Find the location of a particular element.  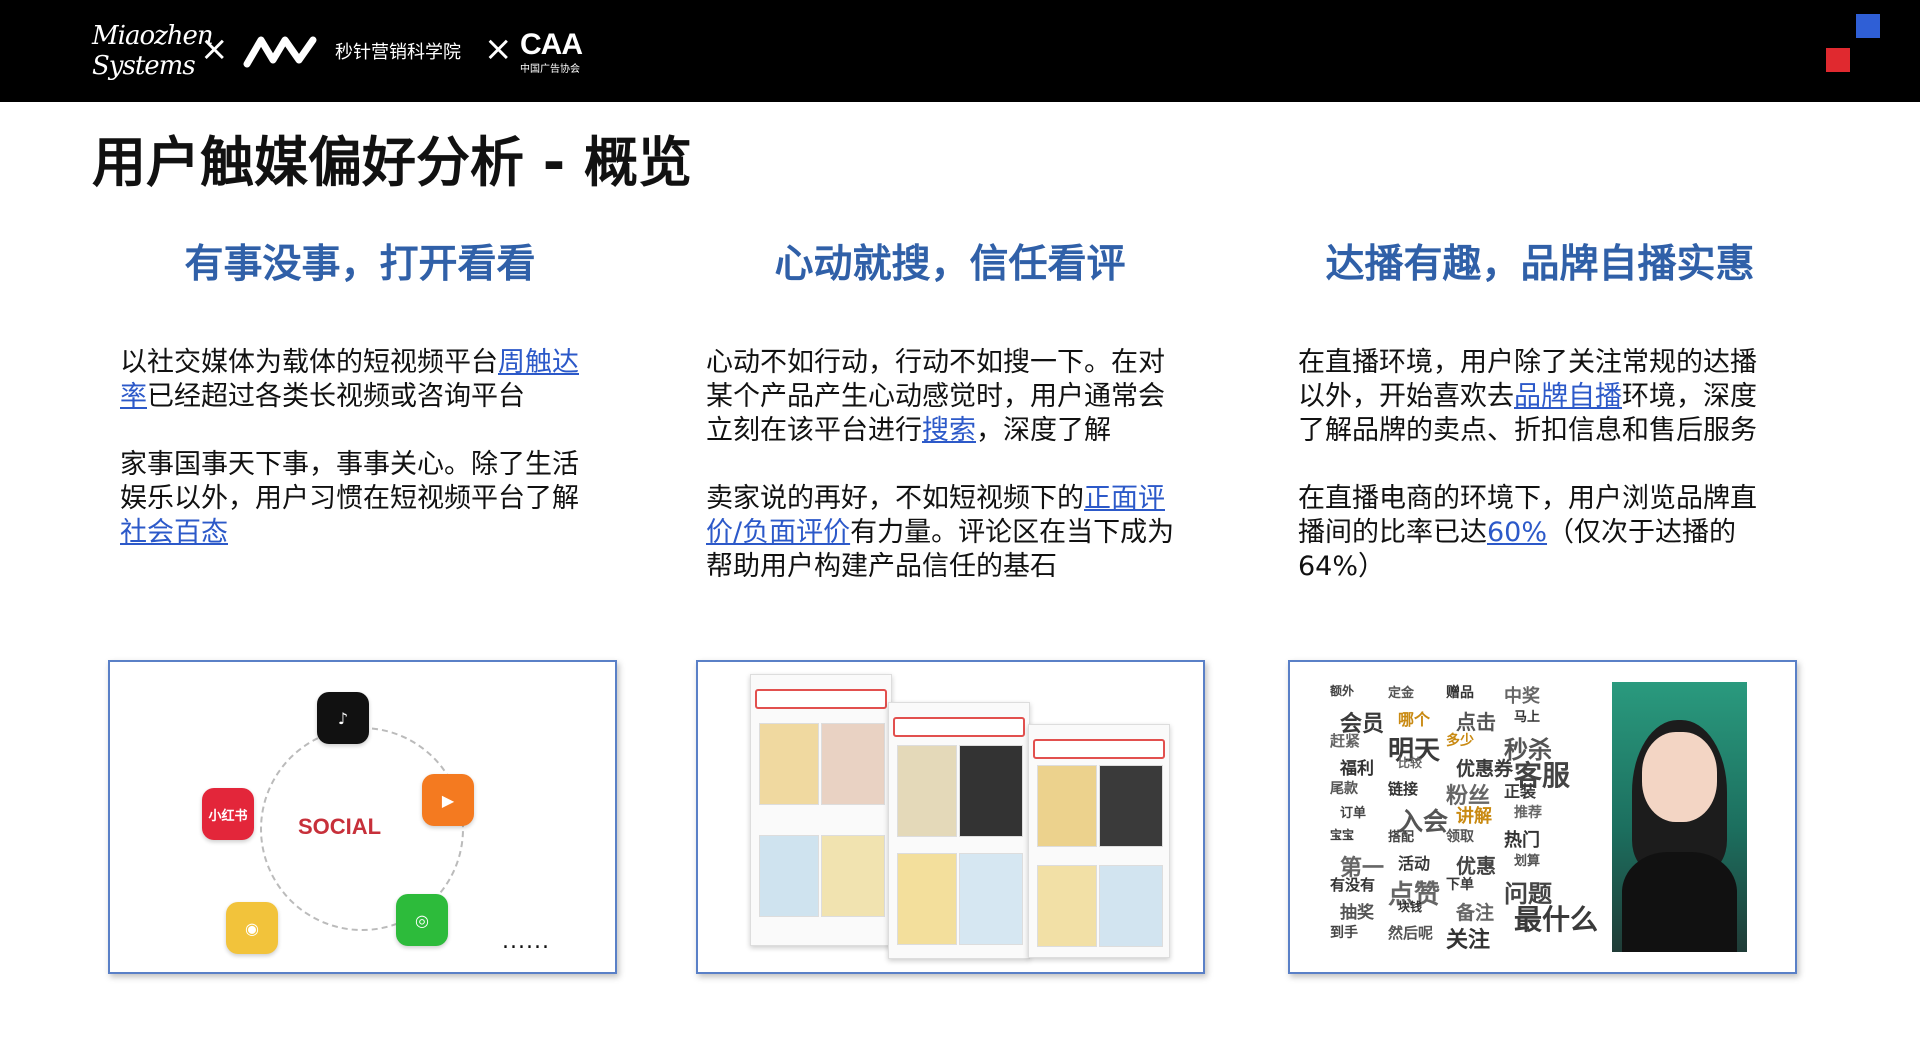

word-cloud-term: 中奖 is located at coordinates (1522, 696).